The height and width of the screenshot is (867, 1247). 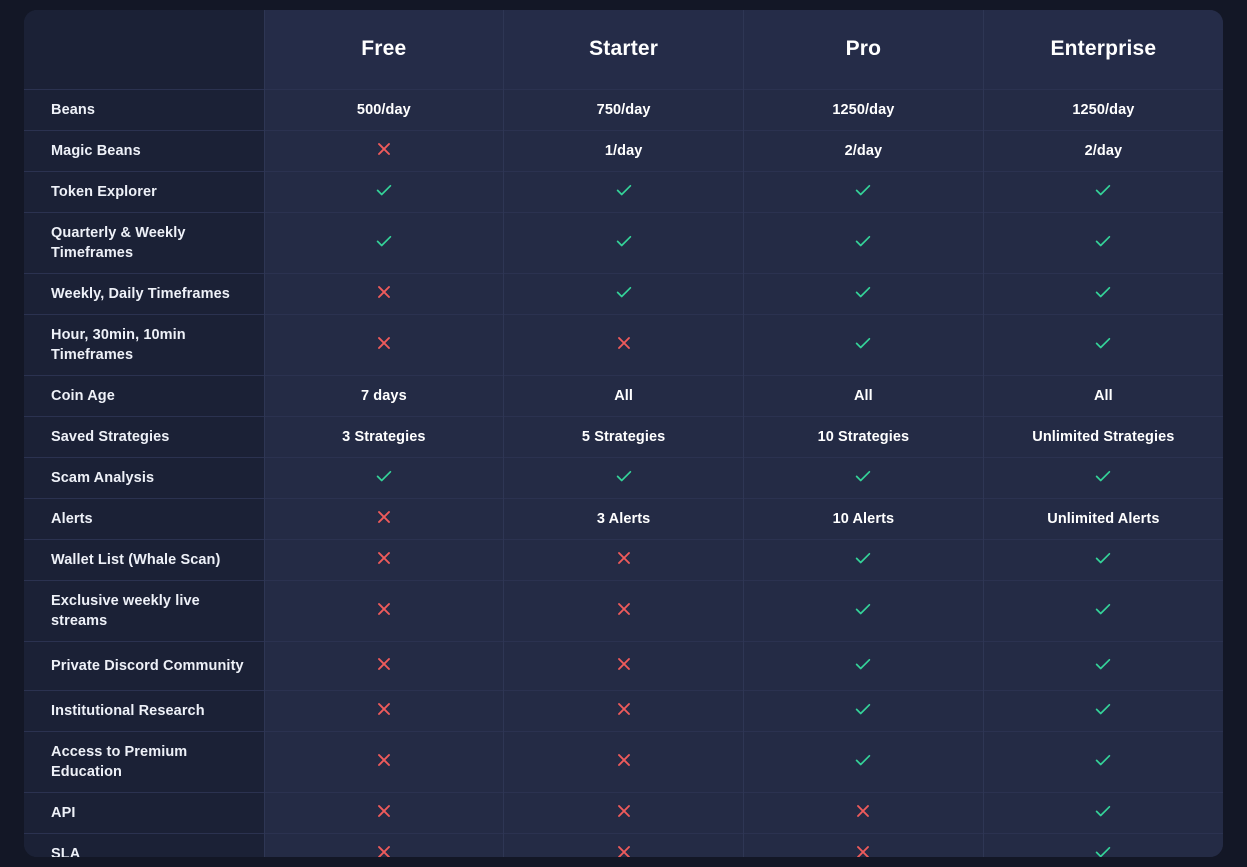 I want to click on table-row: Alerts 3 Alerts 10 Alerts Unlimited Alerts, so click(x=623, y=518).